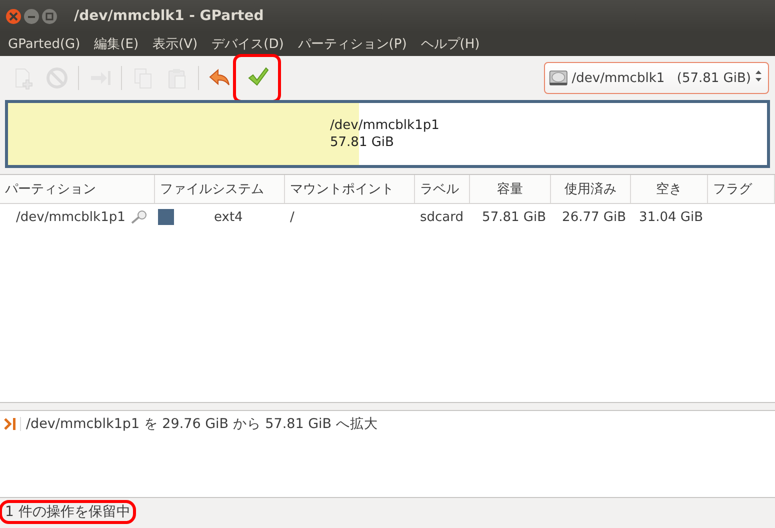 The image size is (775, 528). Describe the element at coordinates (77, 189) in the screenshot. I see `column-header: パーティション` at that location.